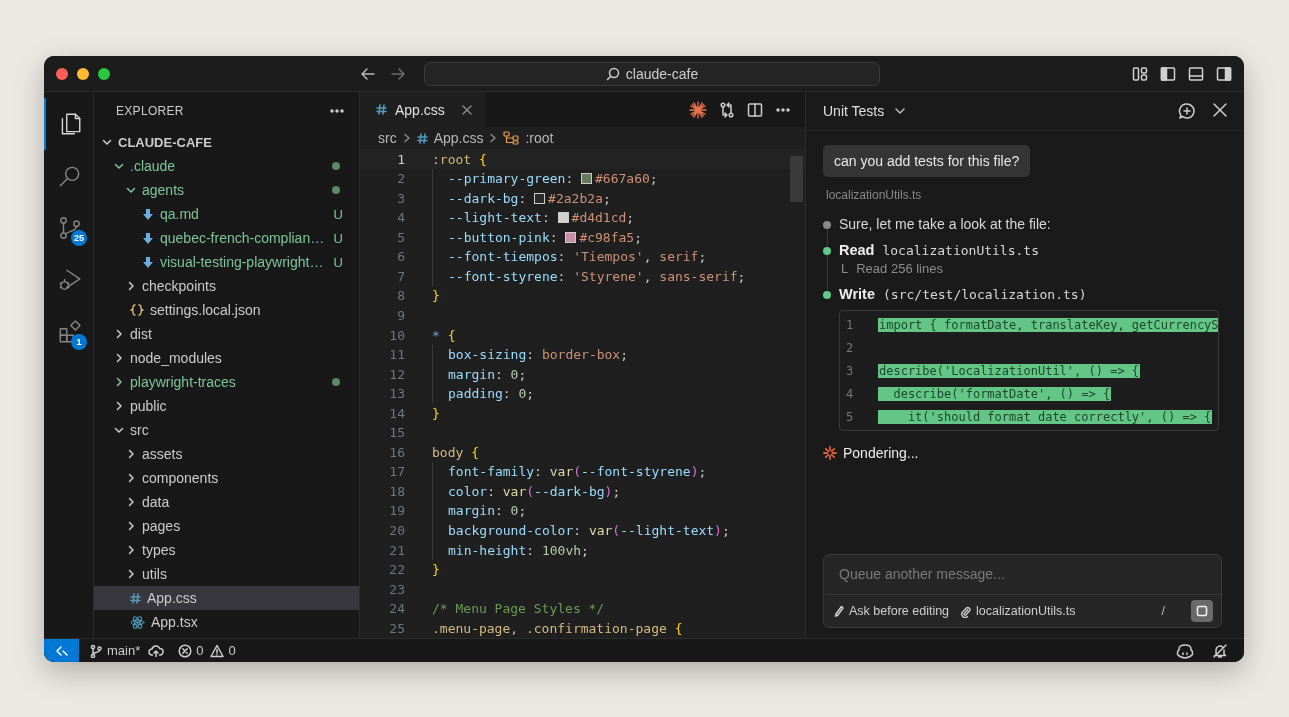 The image size is (1289, 717). What do you see at coordinates (1220, 650) in the screenshot?
I see `bell-slash-icon` at bounding box center [1220, 650].